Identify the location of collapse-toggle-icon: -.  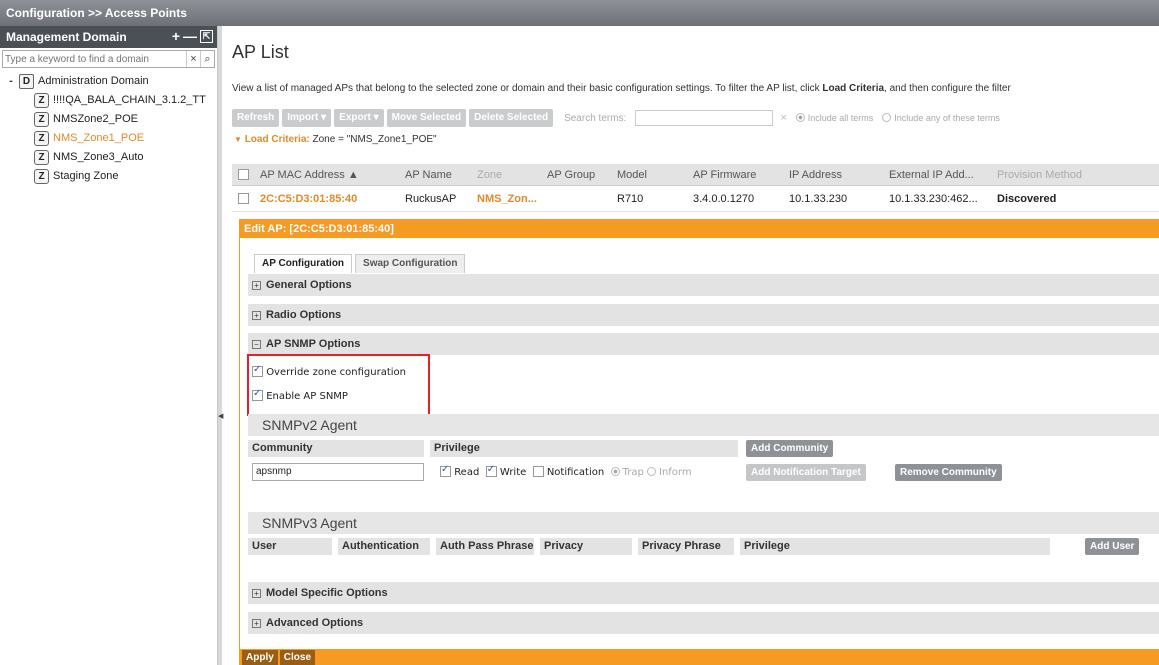
(11, 81).